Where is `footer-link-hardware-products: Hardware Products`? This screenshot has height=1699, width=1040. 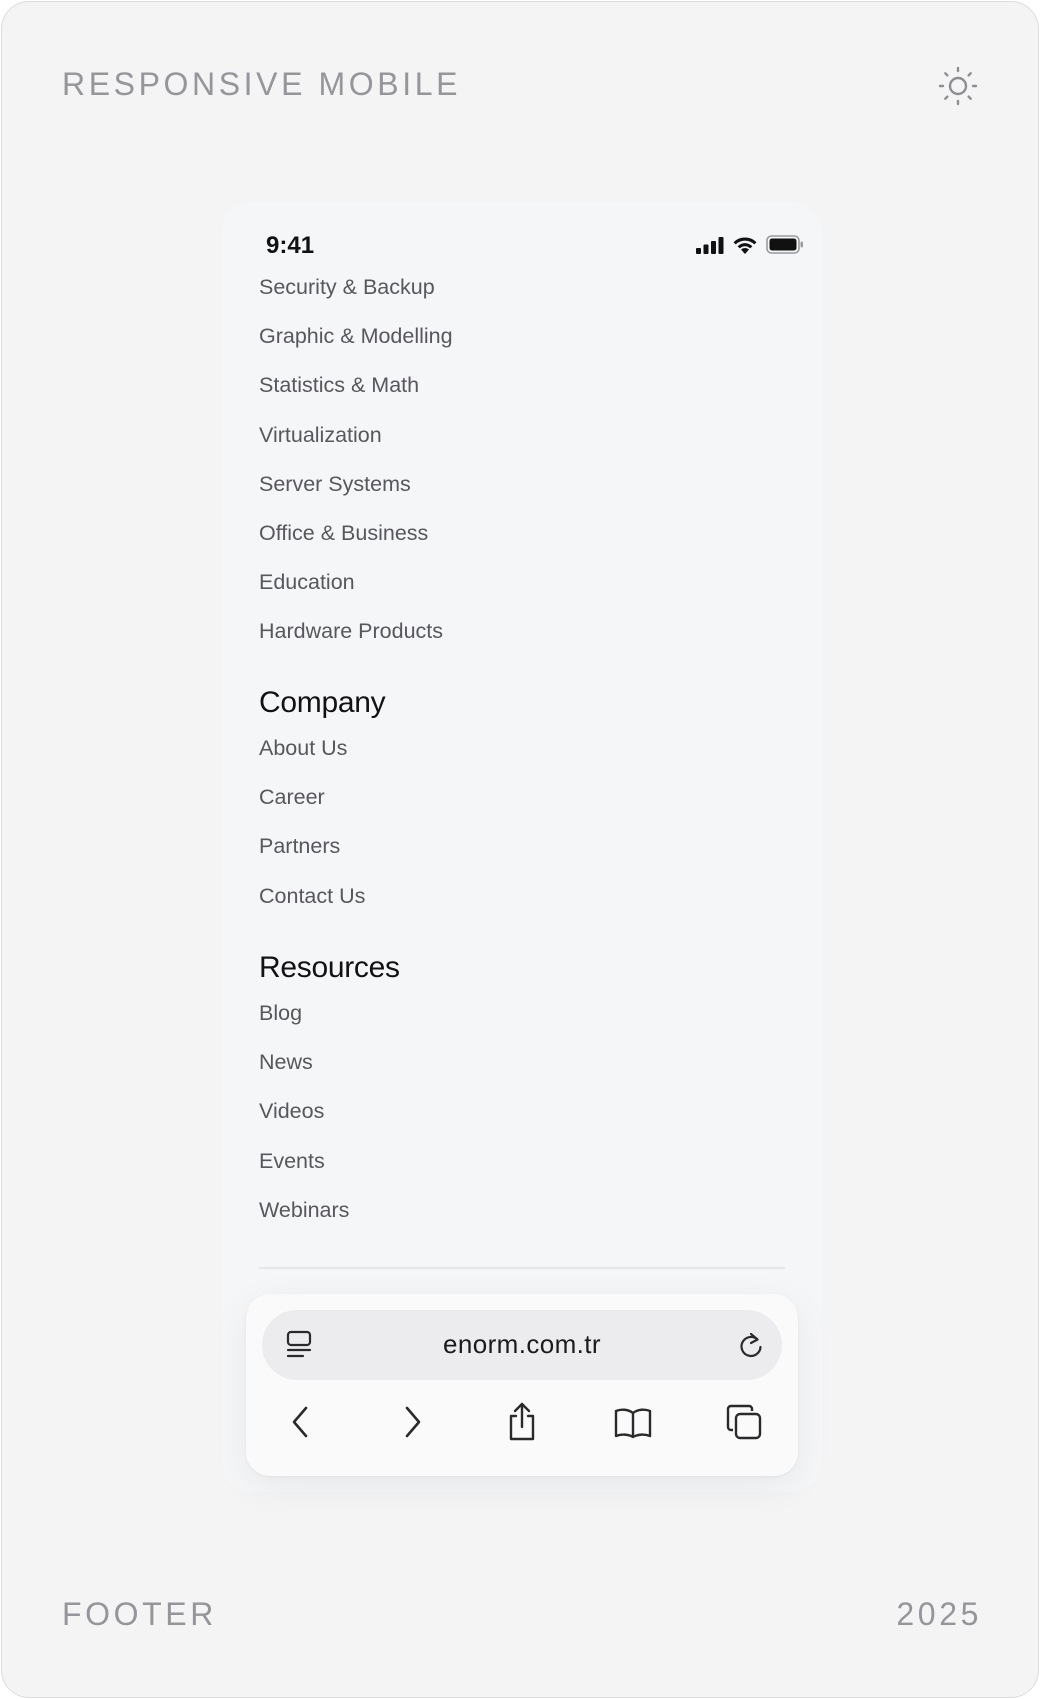 footer-link-hardware-products: Hardware Products is located at coordinates (529, 640).